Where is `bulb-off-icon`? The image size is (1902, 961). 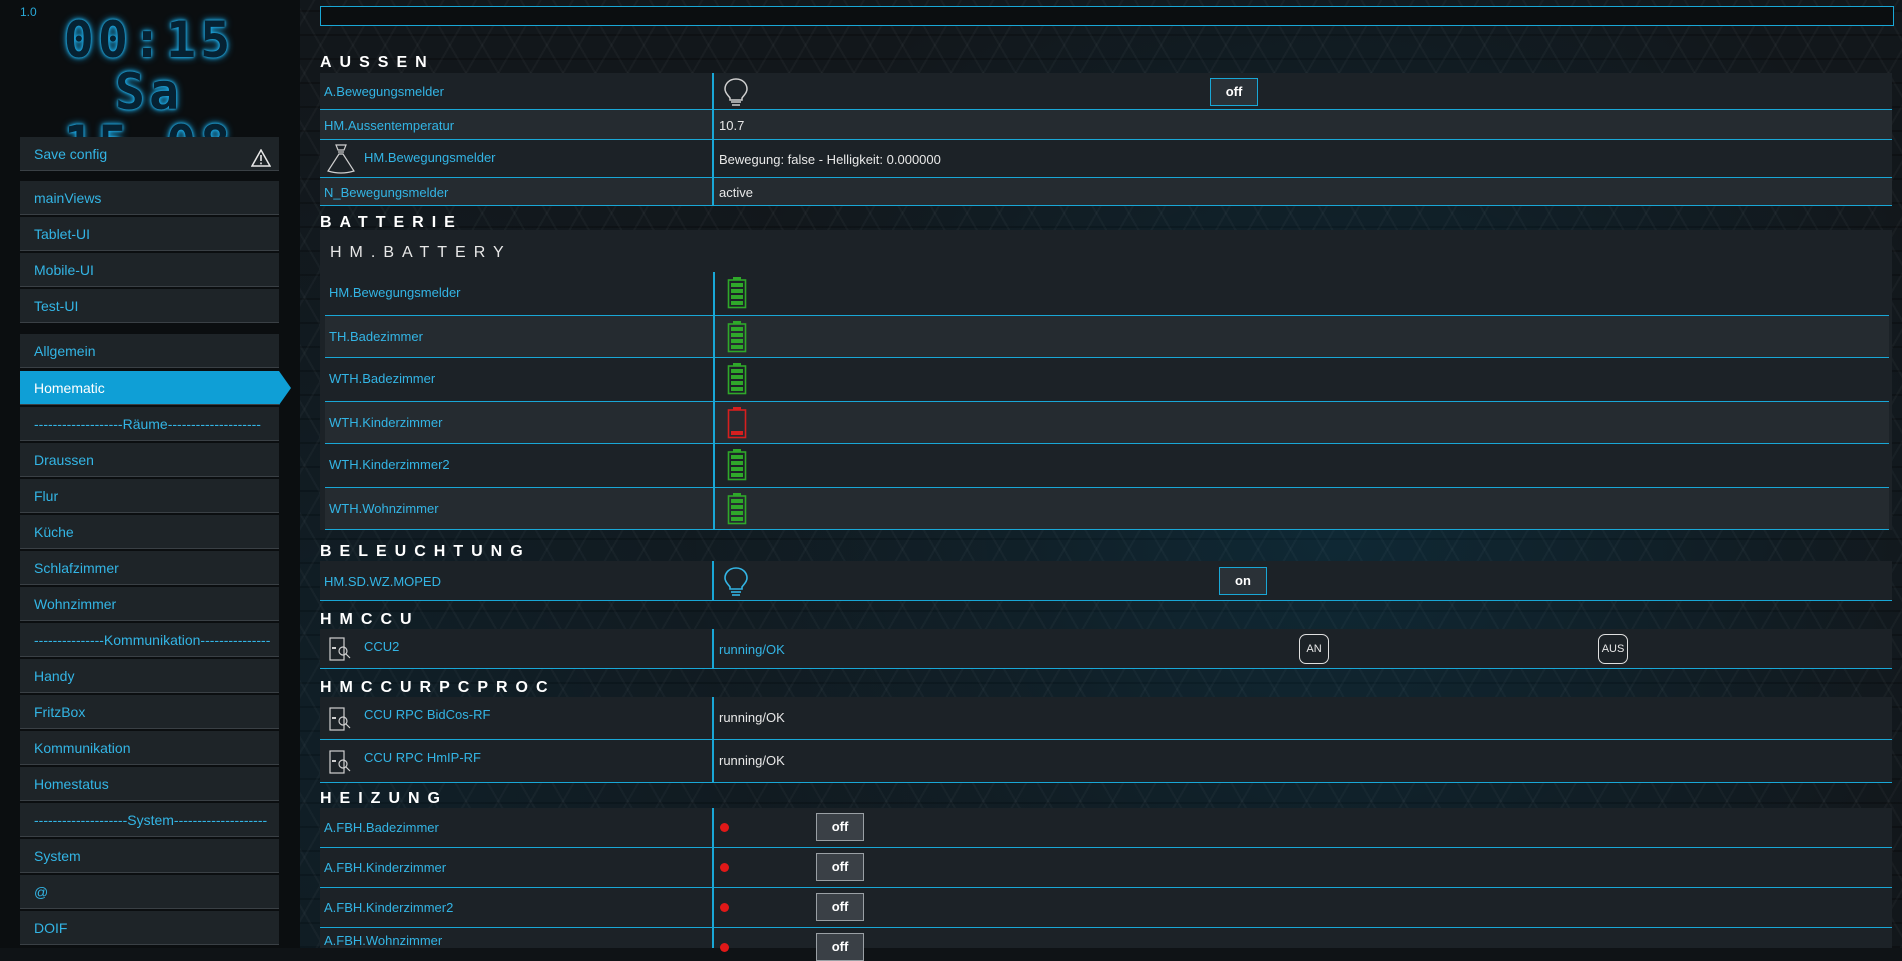 bulb-off-icon is located at coordinates (736, 92).